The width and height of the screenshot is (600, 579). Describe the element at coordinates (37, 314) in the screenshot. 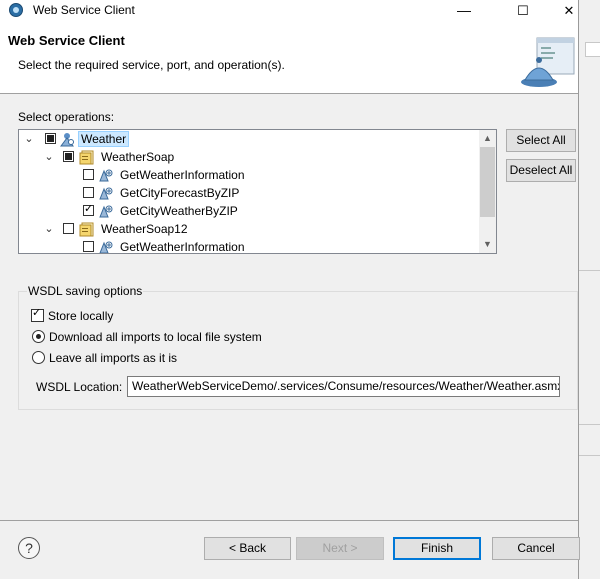

I see `store-locally-checkbox` at that location.